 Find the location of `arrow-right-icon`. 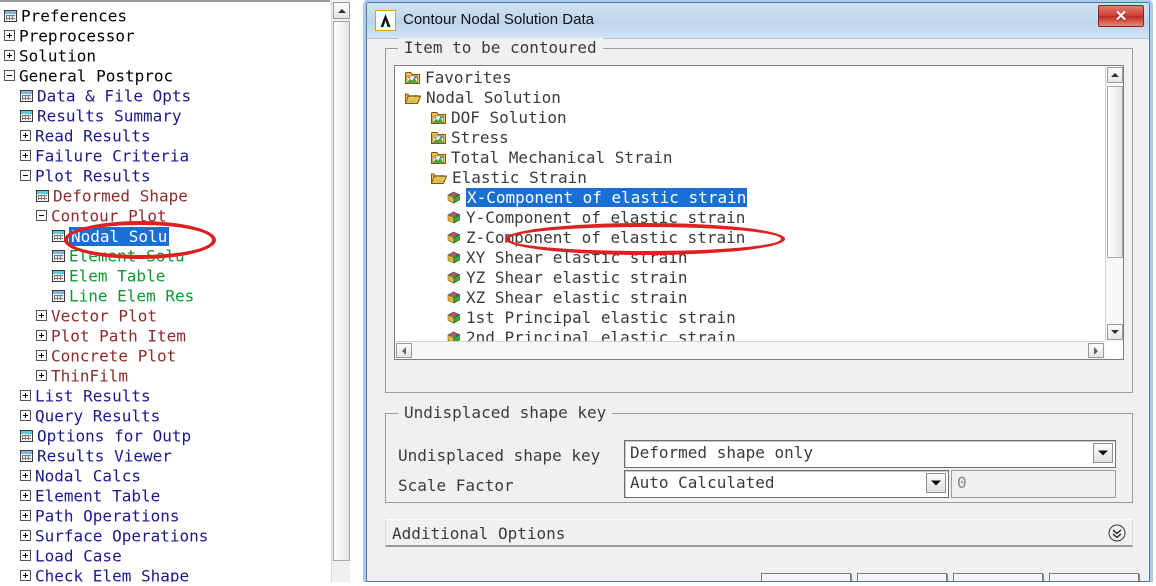

arrow-right-icon is located at coordinates (1096, 350).